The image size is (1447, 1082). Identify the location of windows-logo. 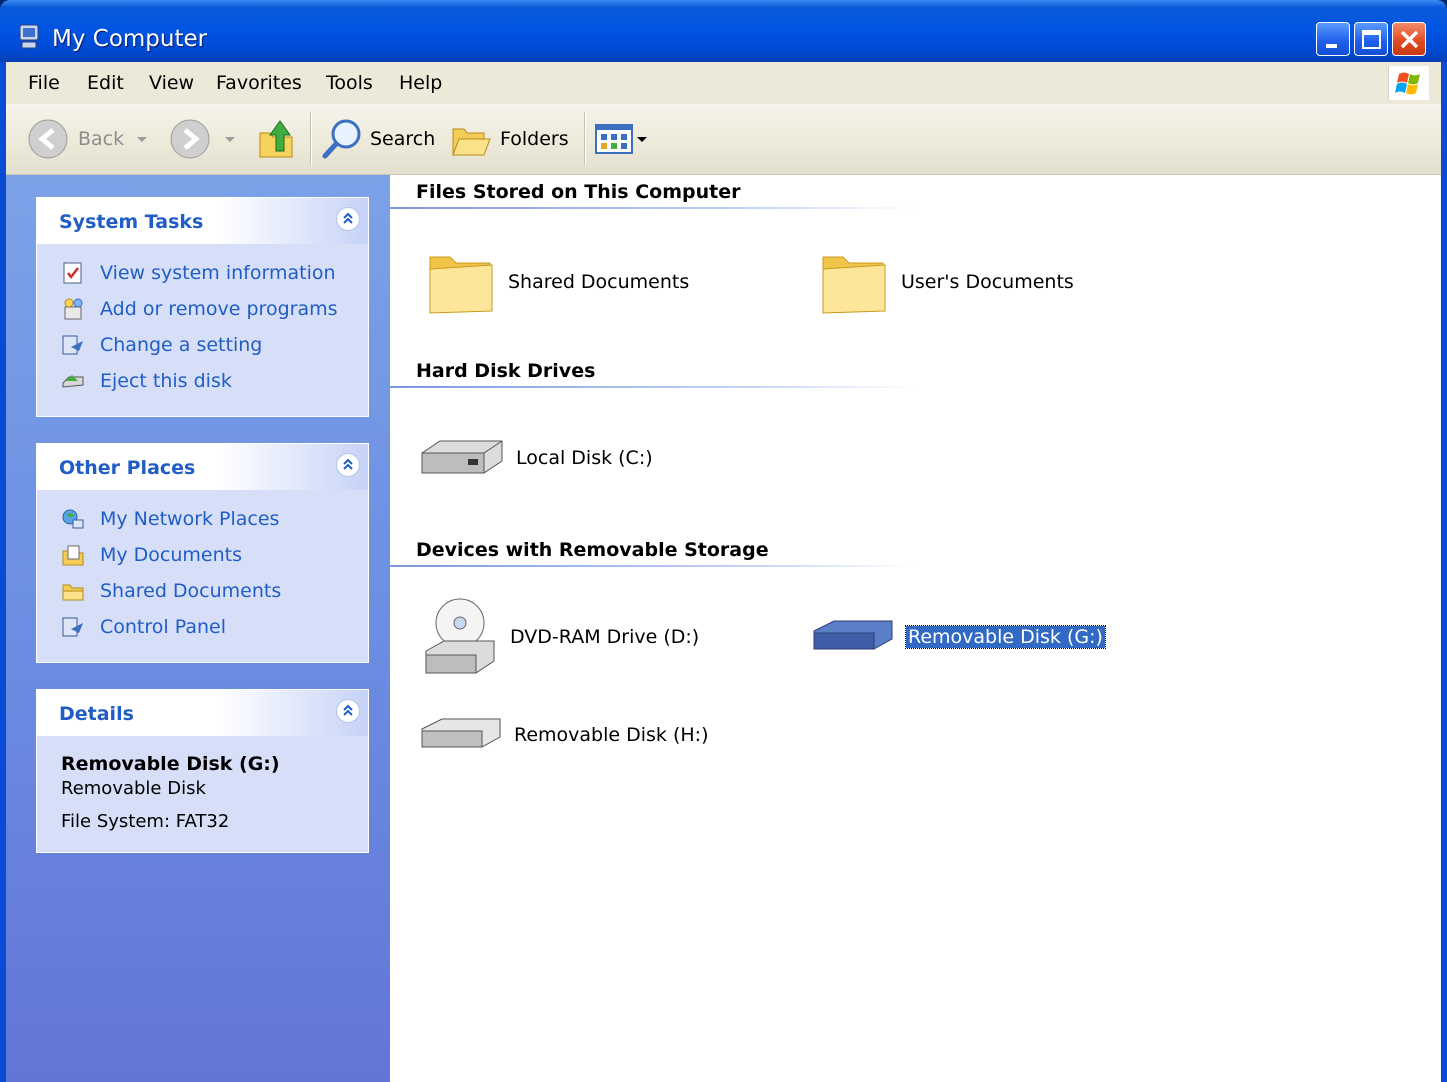
(1408, 83).